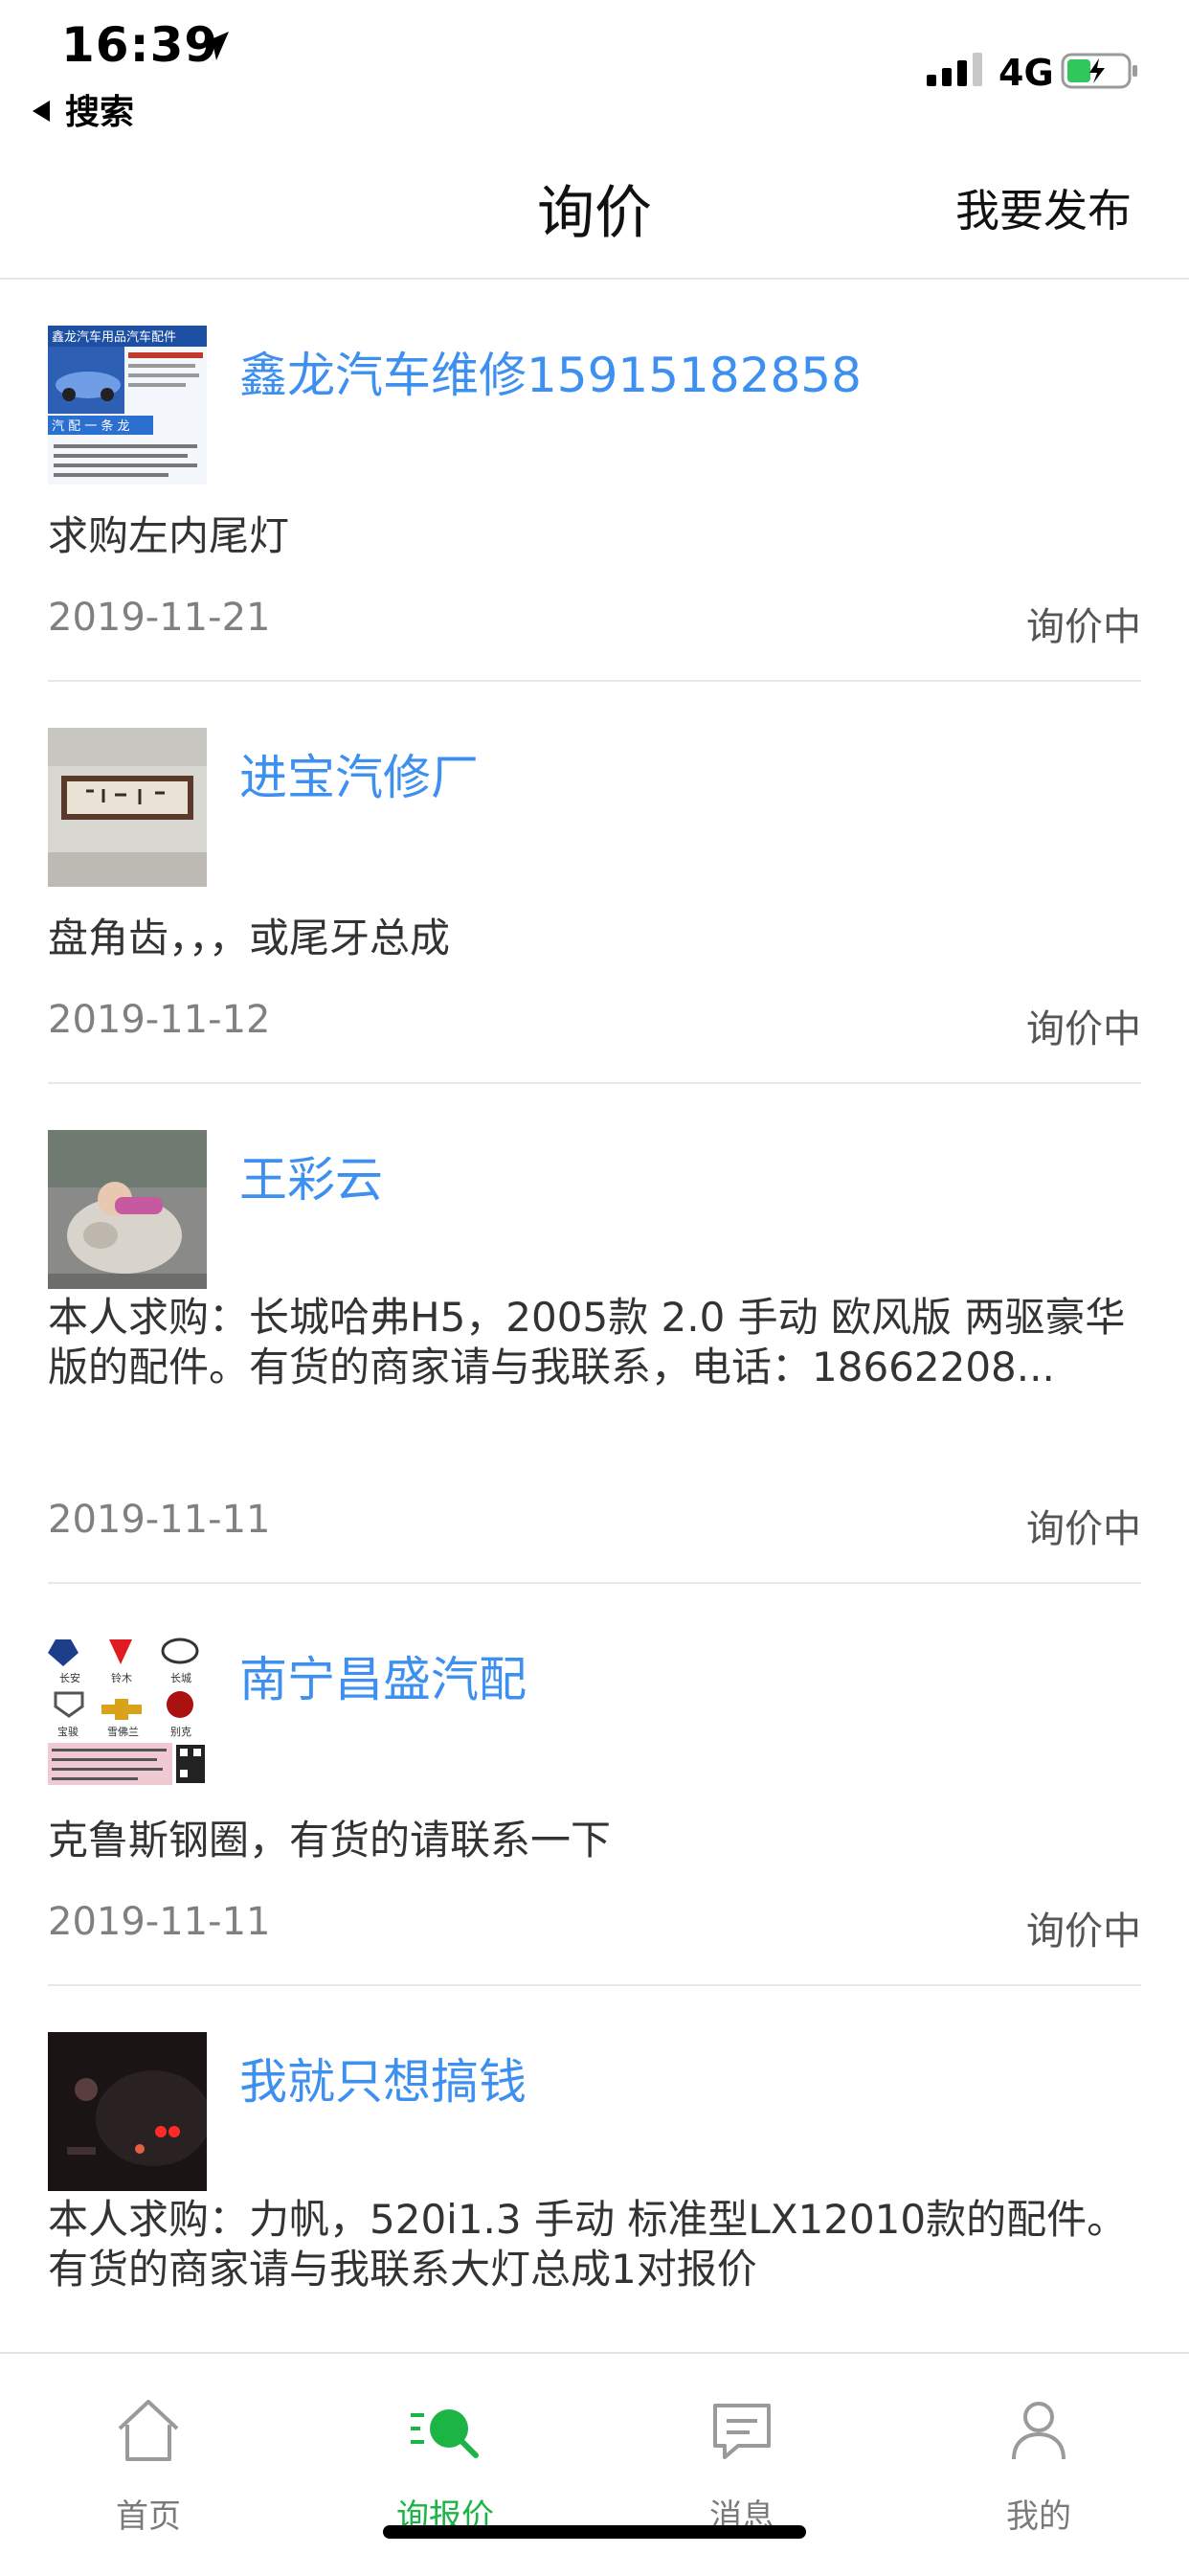  Describe the element at coordinates (91, 426) in the screenshot. I see `avatar-badge-text: 汽 配 一 条 龙` at that location.